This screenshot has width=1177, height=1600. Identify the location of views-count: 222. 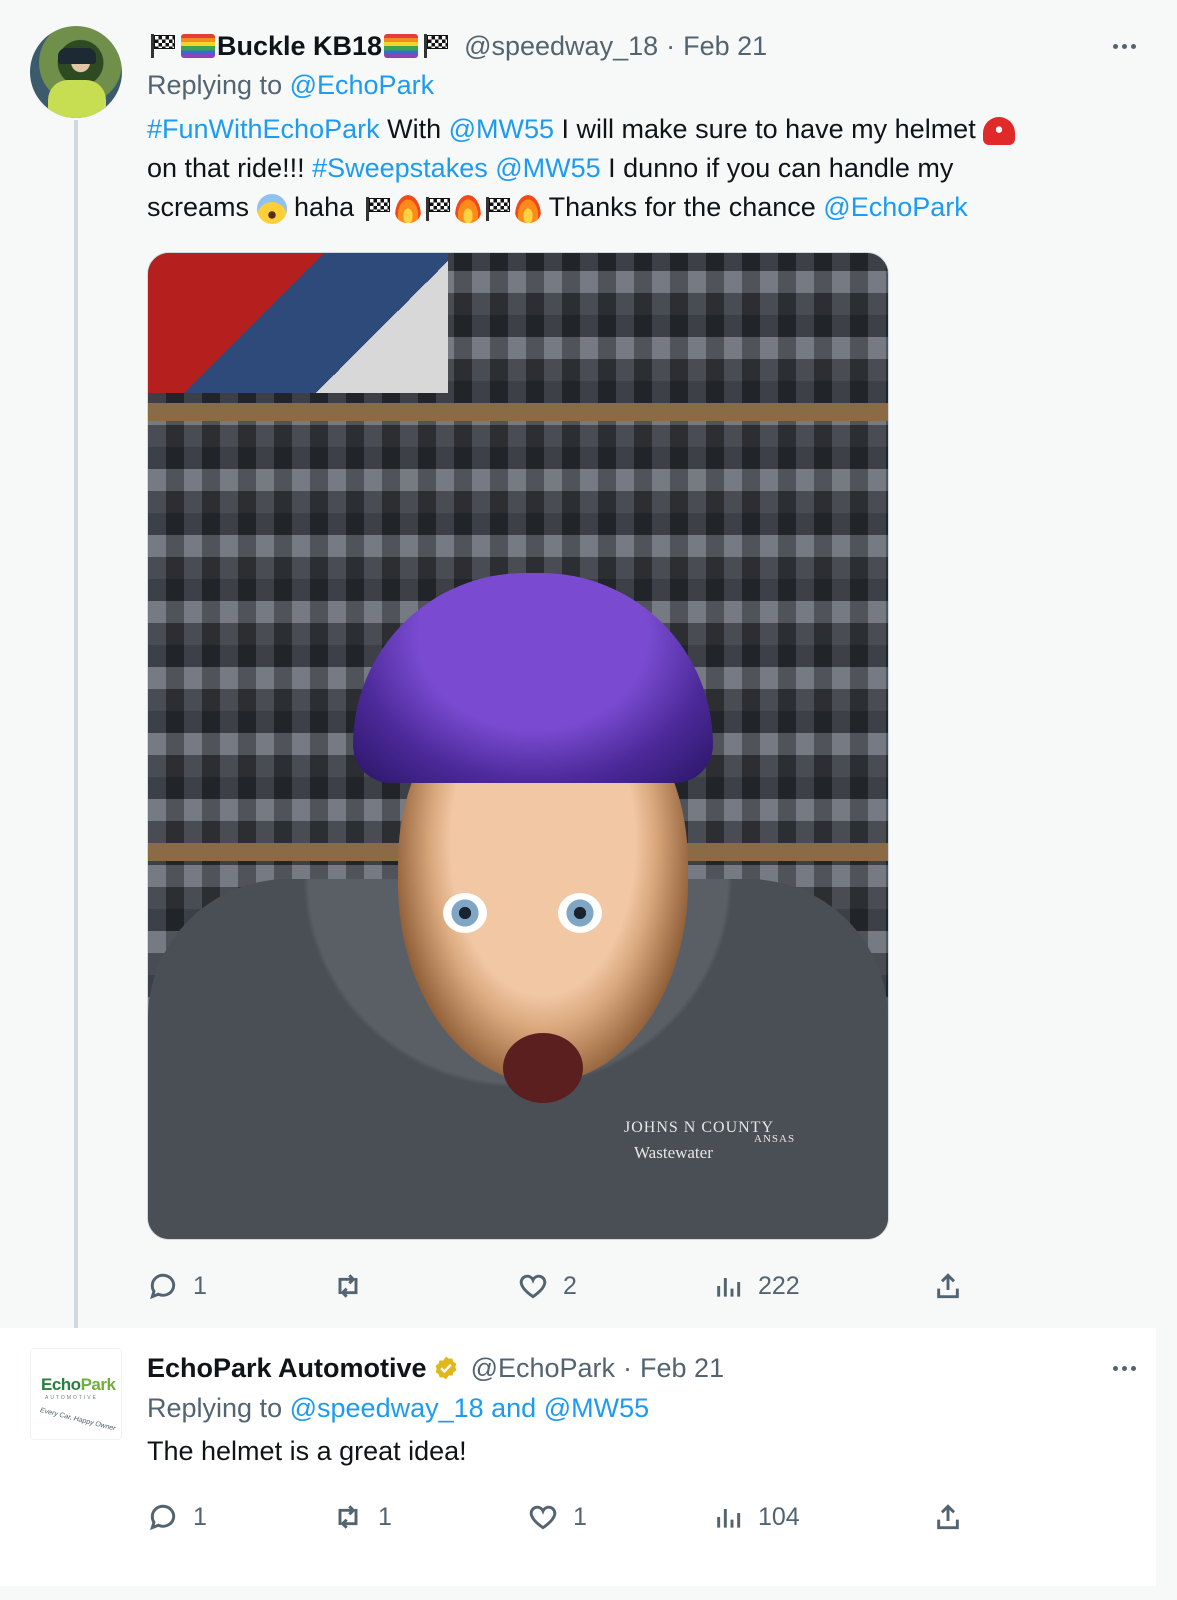
(779, 1285).